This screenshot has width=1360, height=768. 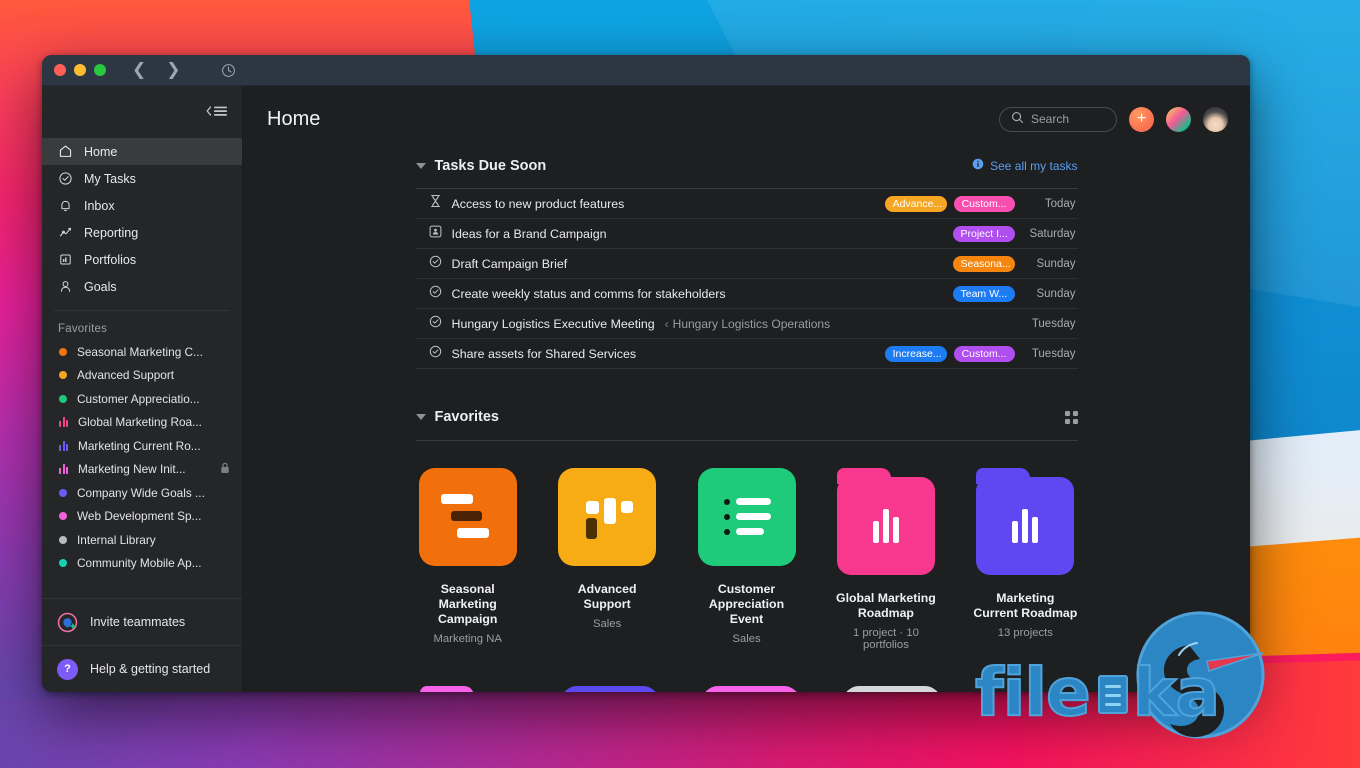 I want to click on sidebar-item-reporting: Reporting, so click(x=142, y=232).